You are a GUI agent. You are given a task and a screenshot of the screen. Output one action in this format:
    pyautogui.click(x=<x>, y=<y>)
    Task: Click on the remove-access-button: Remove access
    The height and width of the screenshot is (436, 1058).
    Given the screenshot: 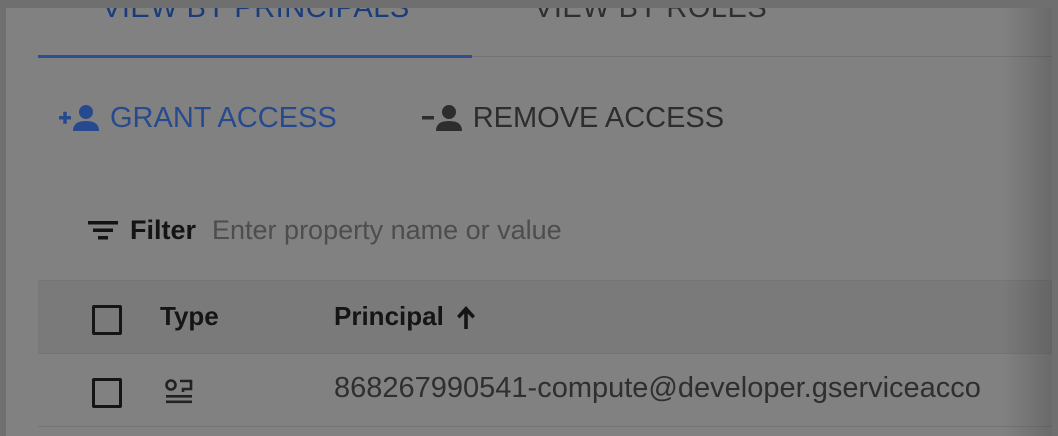 What is the action you would take?
    pyautogui.click(x=572, y=118)
    